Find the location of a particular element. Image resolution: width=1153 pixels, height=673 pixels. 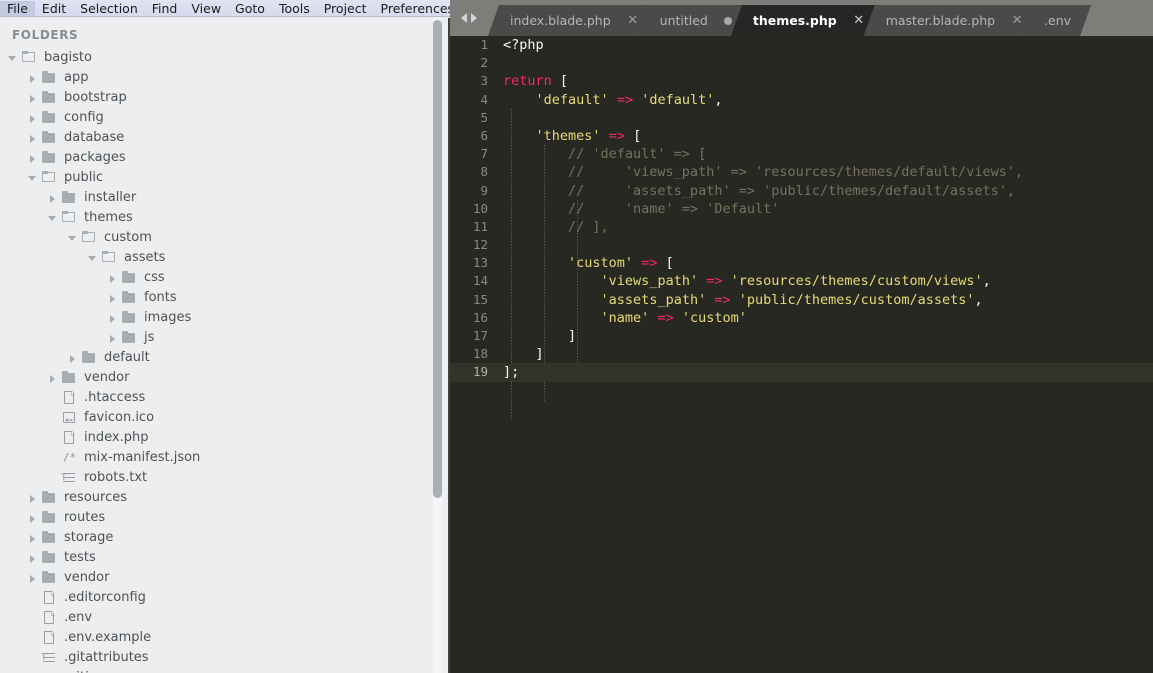

code-line: 7 // 'default' => [ is located at coordinates (801, 154).